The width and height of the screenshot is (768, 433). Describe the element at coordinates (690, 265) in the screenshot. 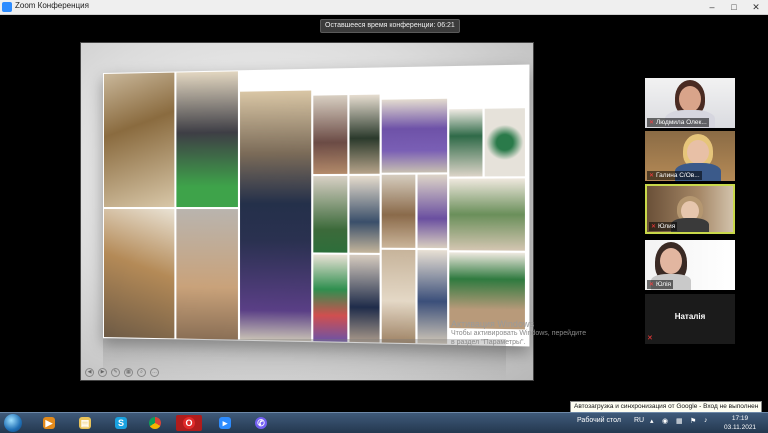

I see `participant-tile: ✕ Юлія` at that location.